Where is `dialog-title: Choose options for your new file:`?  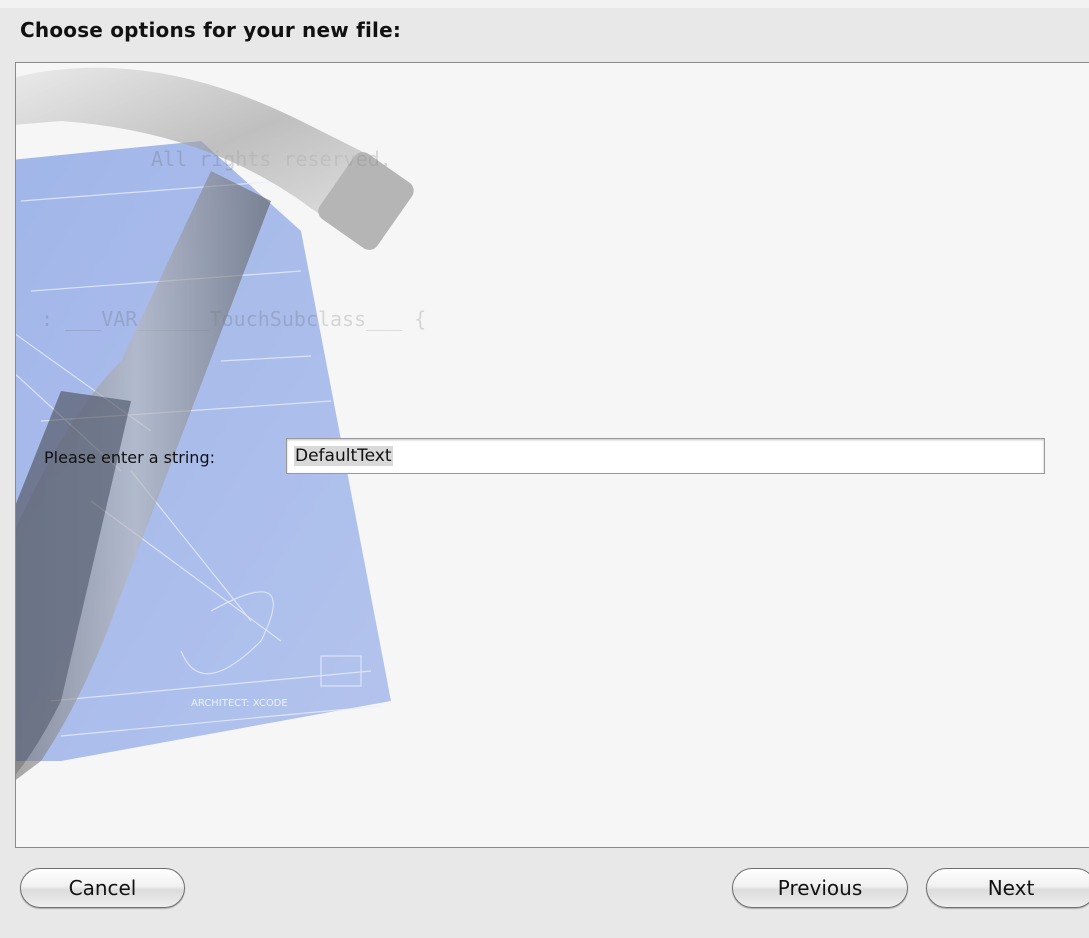 dialog-title: Choose options for your new file: is located at coordinates (211, 30).